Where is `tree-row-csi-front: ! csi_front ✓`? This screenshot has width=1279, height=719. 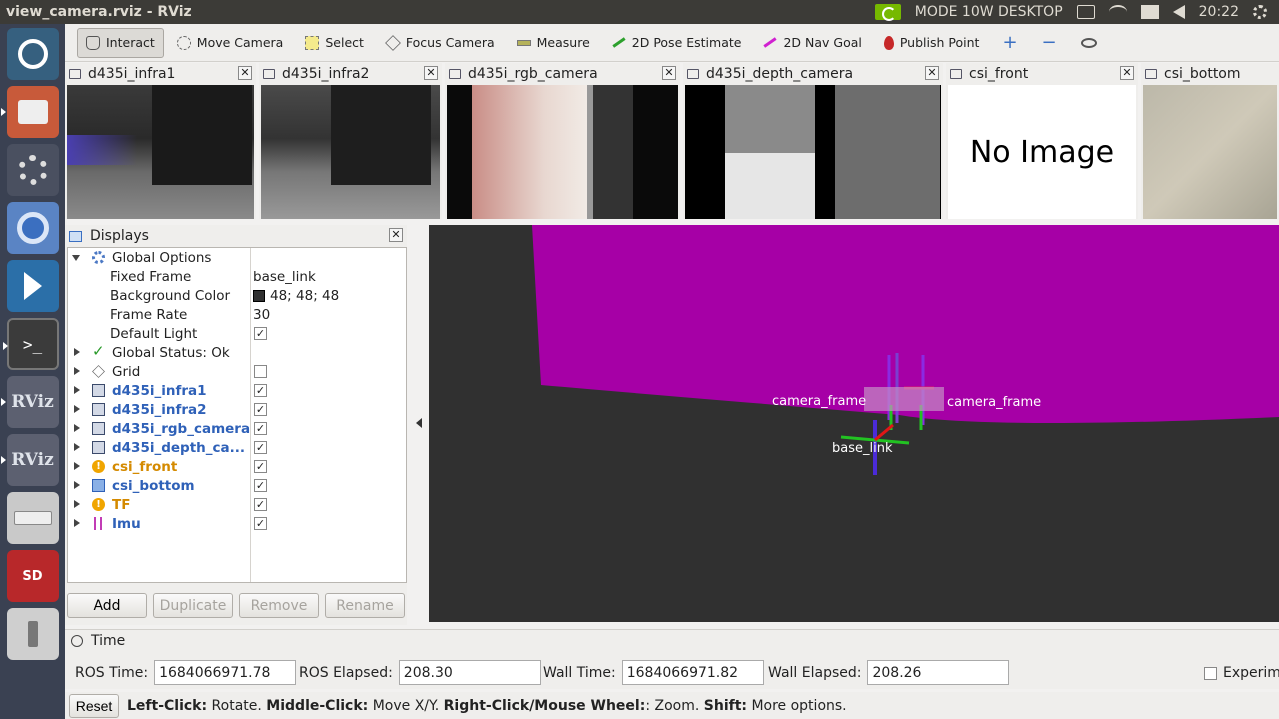
tree-row-csi-front: ! csi_front ✓ is located at coordinates (237, 466).